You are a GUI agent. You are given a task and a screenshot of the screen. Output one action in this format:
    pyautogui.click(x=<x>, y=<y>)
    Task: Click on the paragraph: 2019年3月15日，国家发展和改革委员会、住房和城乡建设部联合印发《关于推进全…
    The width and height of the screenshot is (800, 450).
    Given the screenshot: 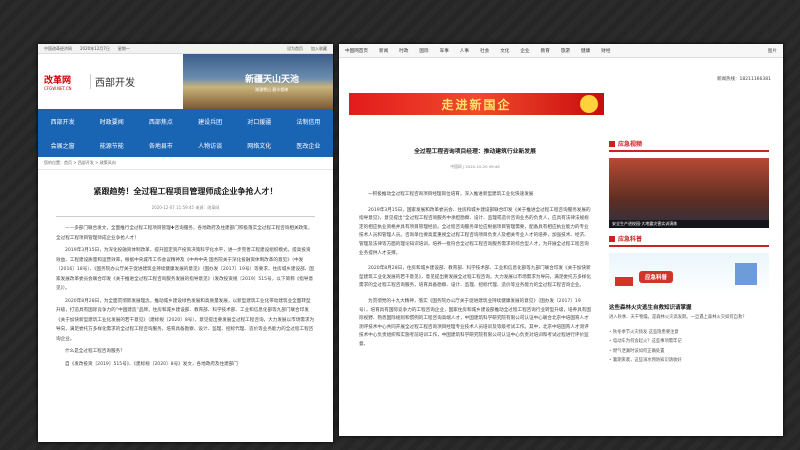 What is the action you would take?
    pyautogui.click(x=475, y=231)
    